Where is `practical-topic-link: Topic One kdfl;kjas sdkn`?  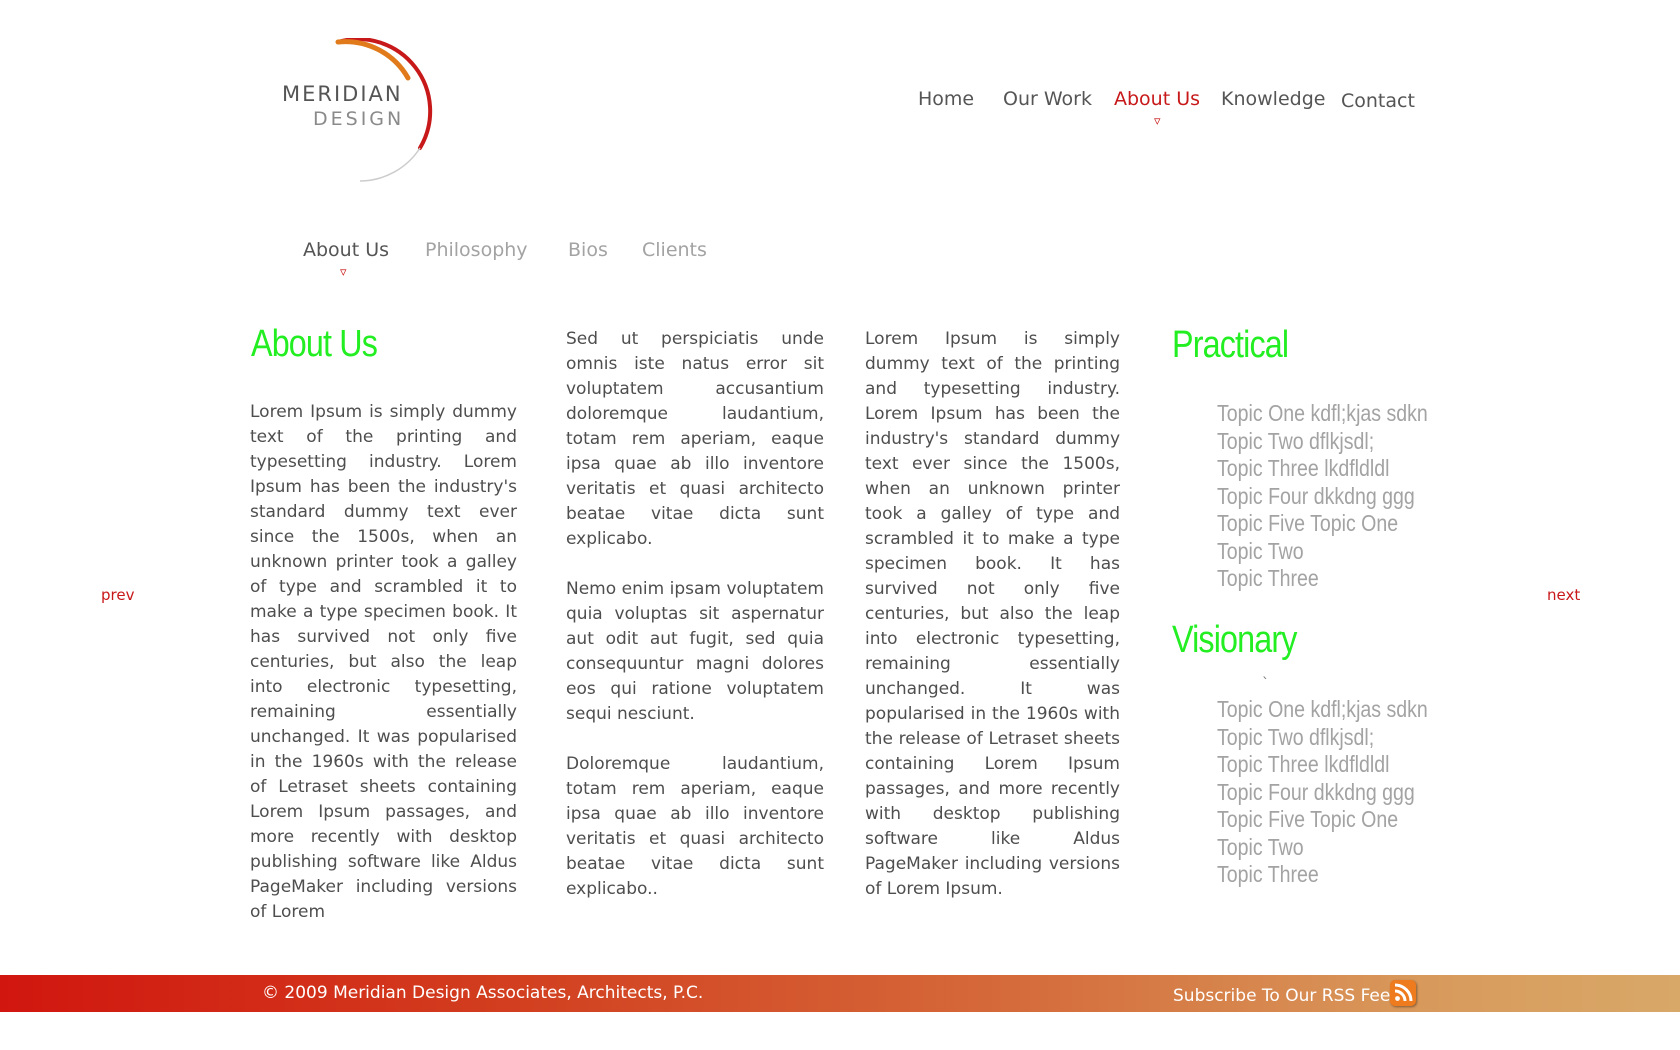 practical-topic-link: Topic One kdfl;kjas sdkn is located at coordinates (1322, 414).